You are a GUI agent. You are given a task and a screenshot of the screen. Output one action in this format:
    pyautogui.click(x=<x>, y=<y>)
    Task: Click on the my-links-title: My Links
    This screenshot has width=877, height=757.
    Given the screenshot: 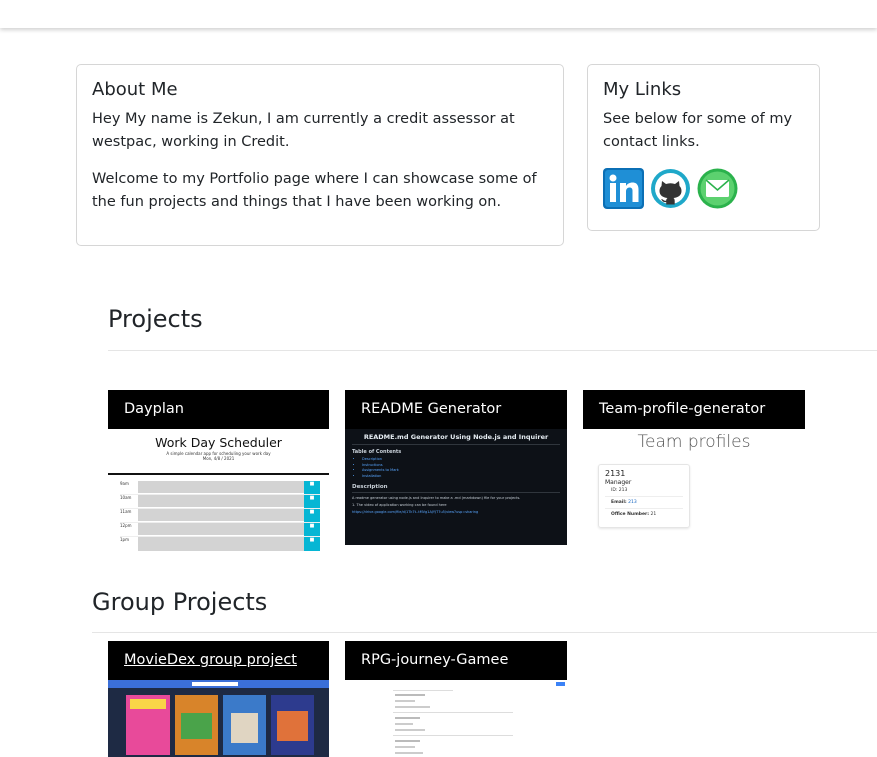 What is the action you would take?
    pyautogui.click(x=642, y=89)
    